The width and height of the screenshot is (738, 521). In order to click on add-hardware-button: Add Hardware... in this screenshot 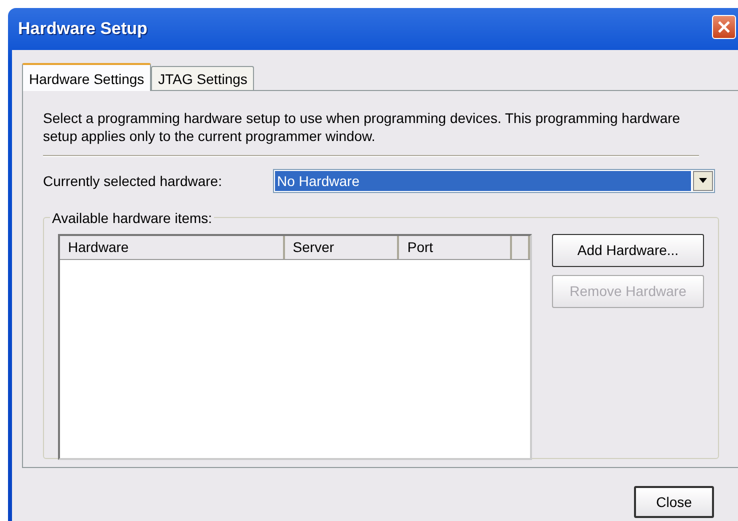, I will do `click(628, 250)`.